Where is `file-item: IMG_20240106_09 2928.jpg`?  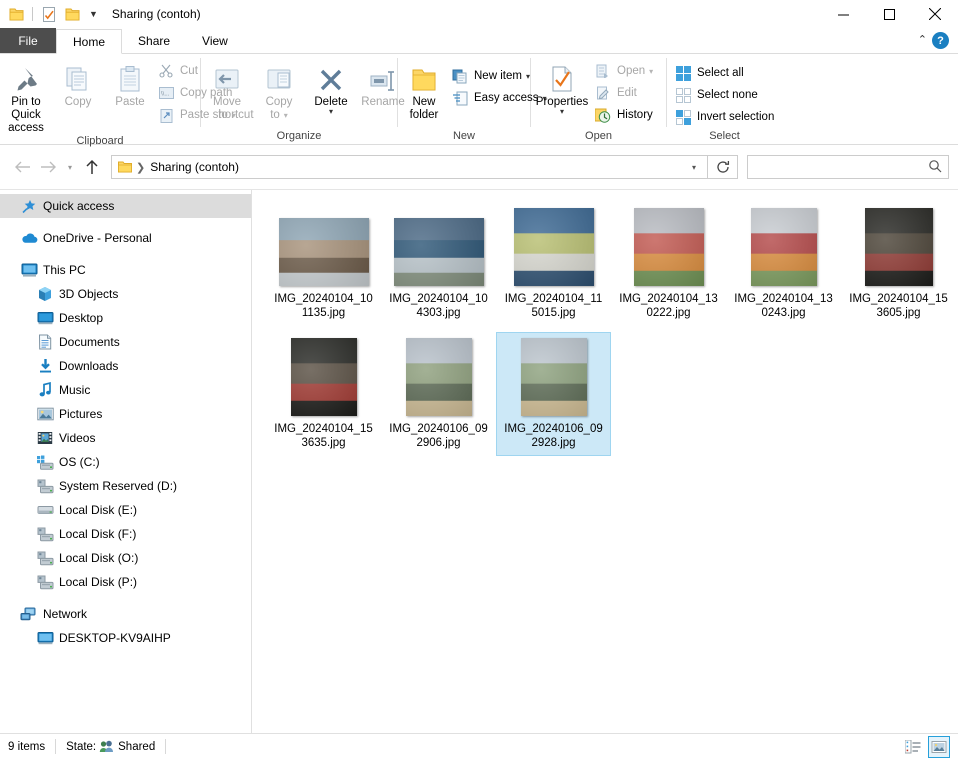
file-item: IMG_20240106_09 2928.jpg is located at coordinates (553, 394).